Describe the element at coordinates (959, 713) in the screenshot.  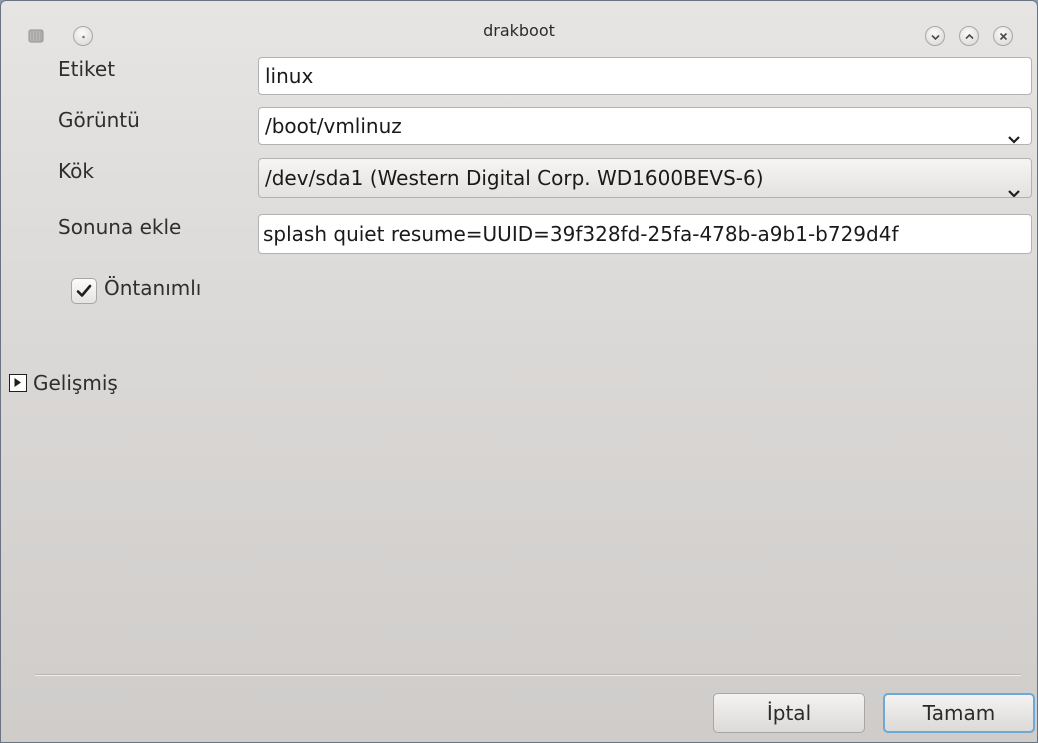
I see `ok-button: Tamam` at that location.